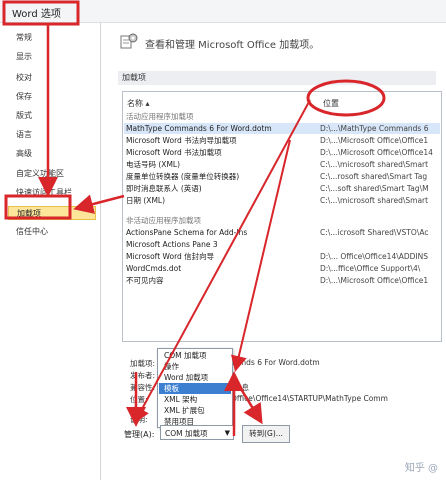  I want to click on annotation-arrow-list, so click(260, 255).